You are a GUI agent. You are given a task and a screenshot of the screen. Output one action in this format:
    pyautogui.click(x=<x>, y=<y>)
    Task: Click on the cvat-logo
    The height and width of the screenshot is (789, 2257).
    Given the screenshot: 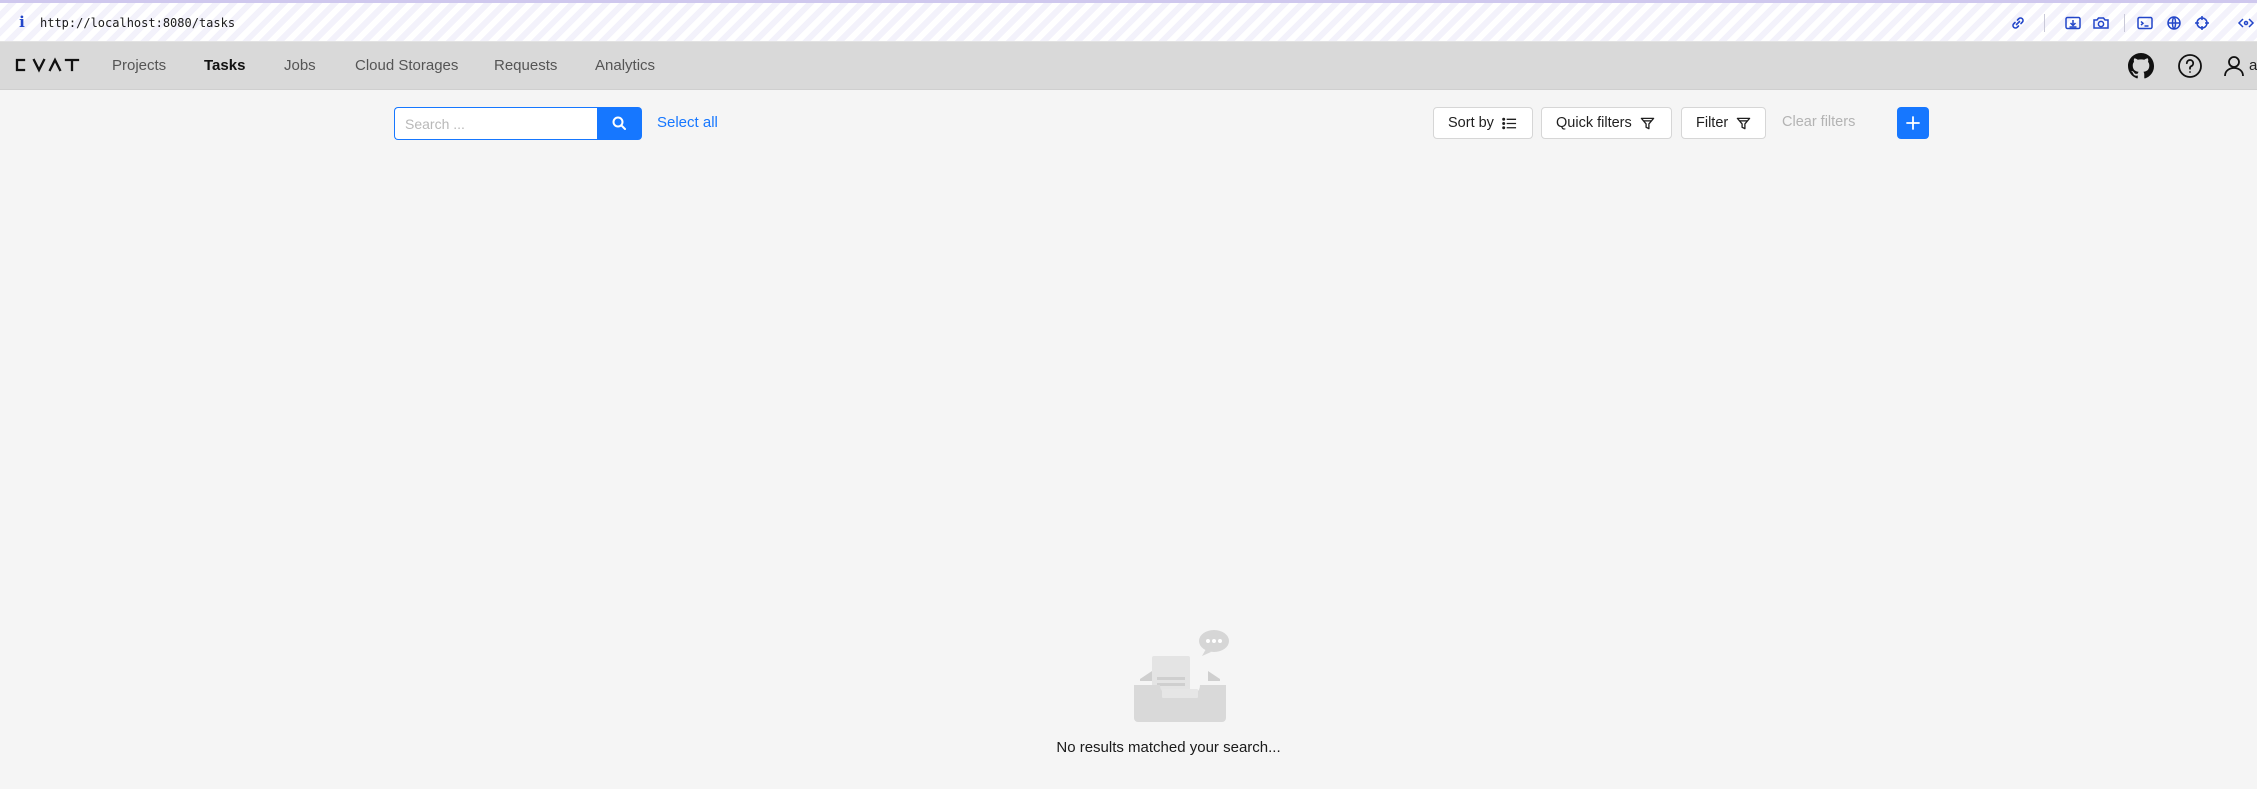 What is the action you would take?
    pyautogui.click(x=48, y=65)
    